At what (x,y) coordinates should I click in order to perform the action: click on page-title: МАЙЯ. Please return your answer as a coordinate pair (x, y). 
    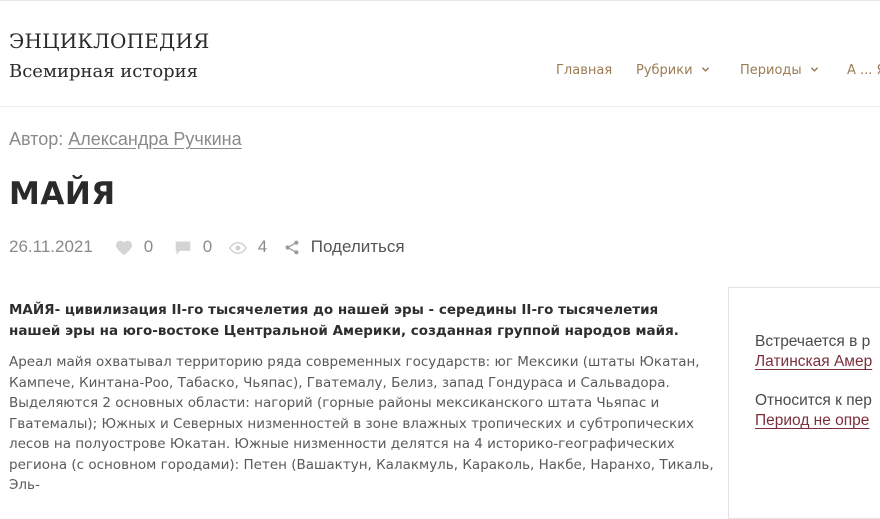
    Looking at the image, I should click on (62, 194).